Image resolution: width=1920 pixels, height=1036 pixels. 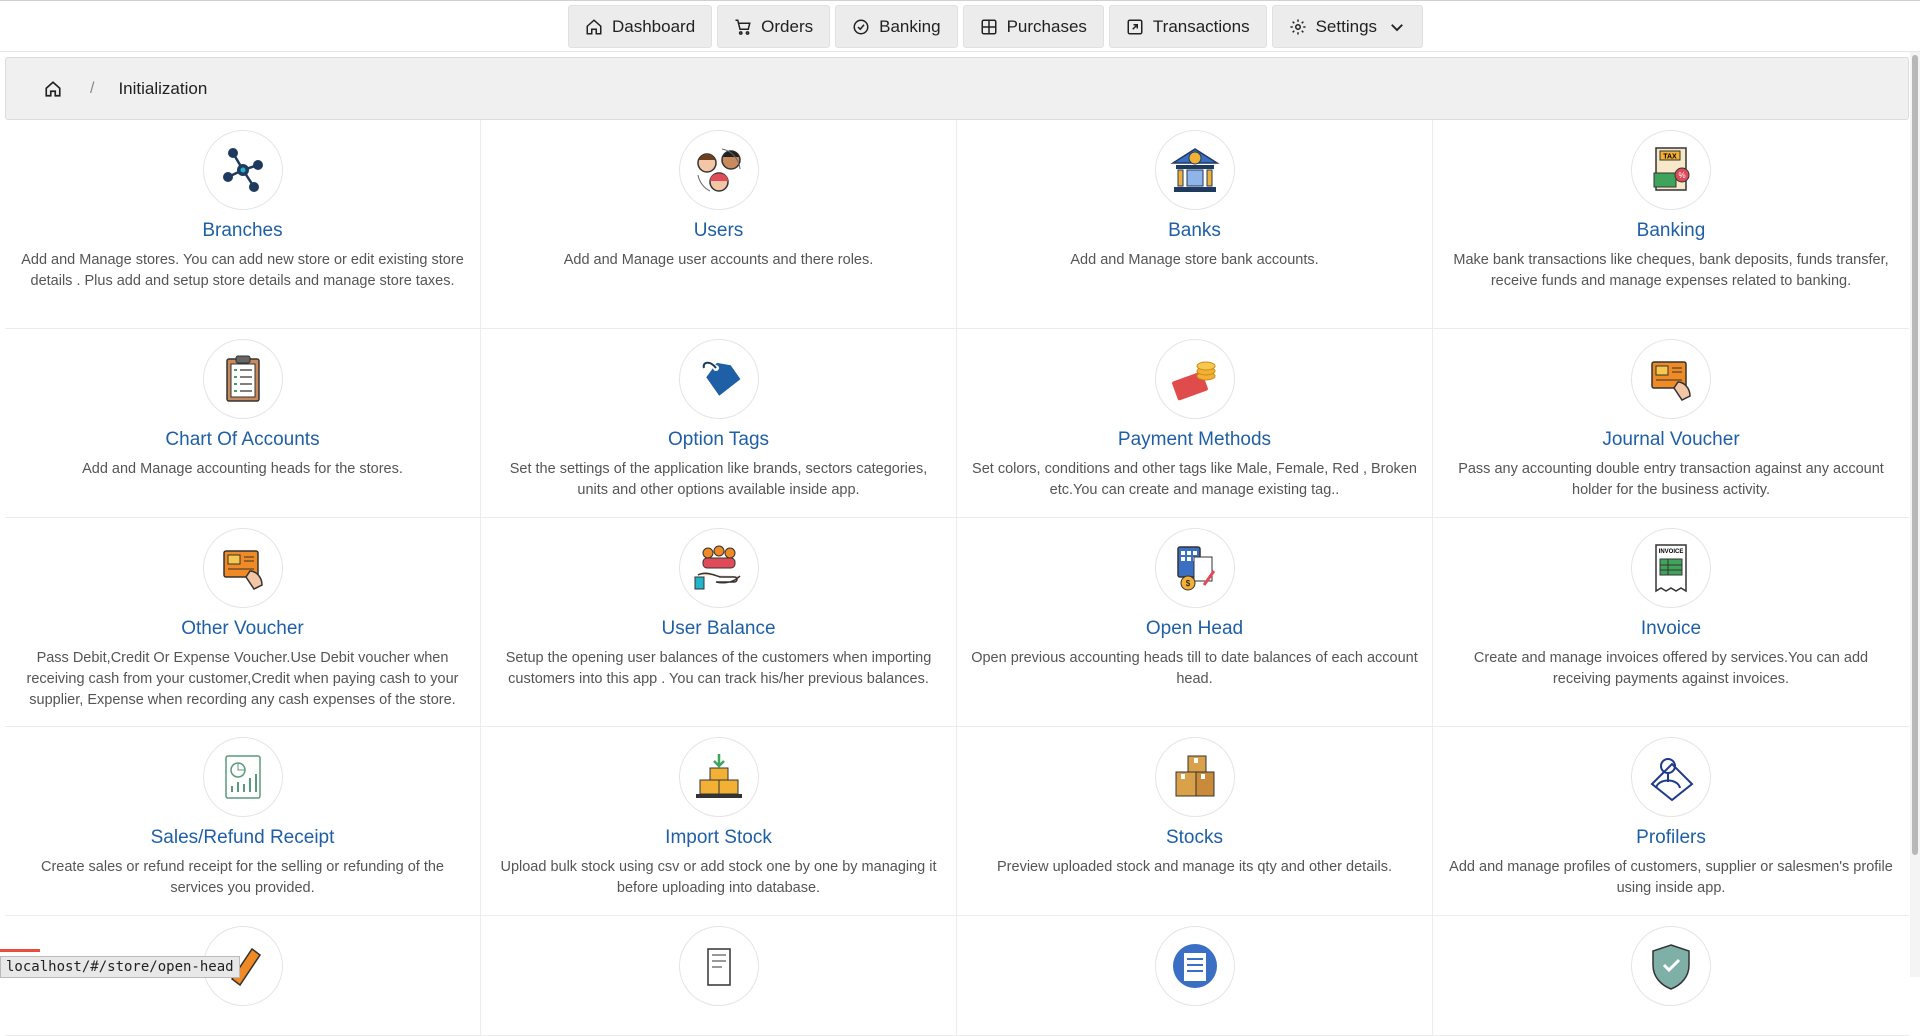 I want to click on card-title: User Balance, so click(x=718, y=629).